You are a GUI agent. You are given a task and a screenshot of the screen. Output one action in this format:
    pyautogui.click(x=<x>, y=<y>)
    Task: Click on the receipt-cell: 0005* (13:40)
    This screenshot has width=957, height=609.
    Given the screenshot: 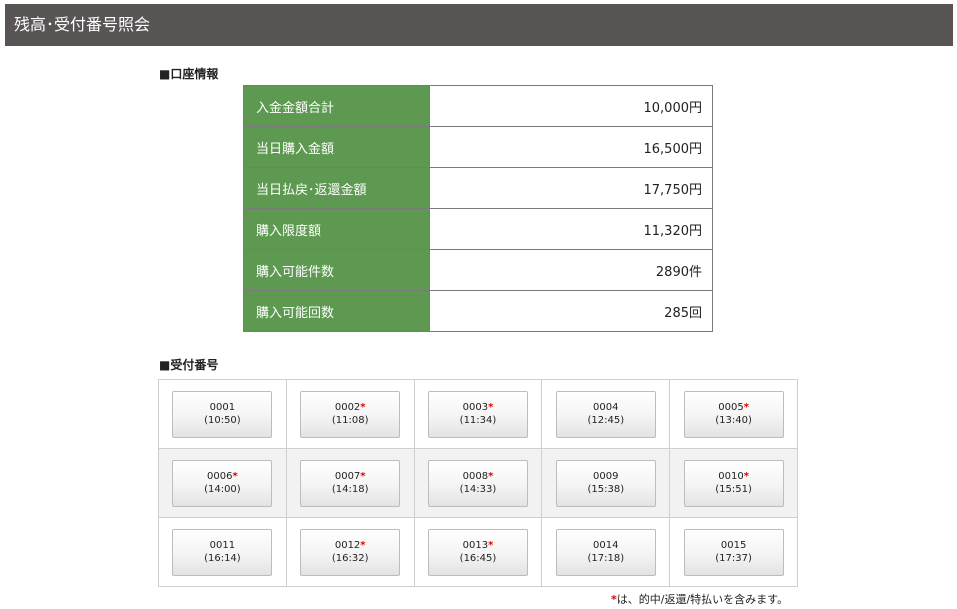 What is the action you would take?
    pyautogui.click(x=733, y=414)
    